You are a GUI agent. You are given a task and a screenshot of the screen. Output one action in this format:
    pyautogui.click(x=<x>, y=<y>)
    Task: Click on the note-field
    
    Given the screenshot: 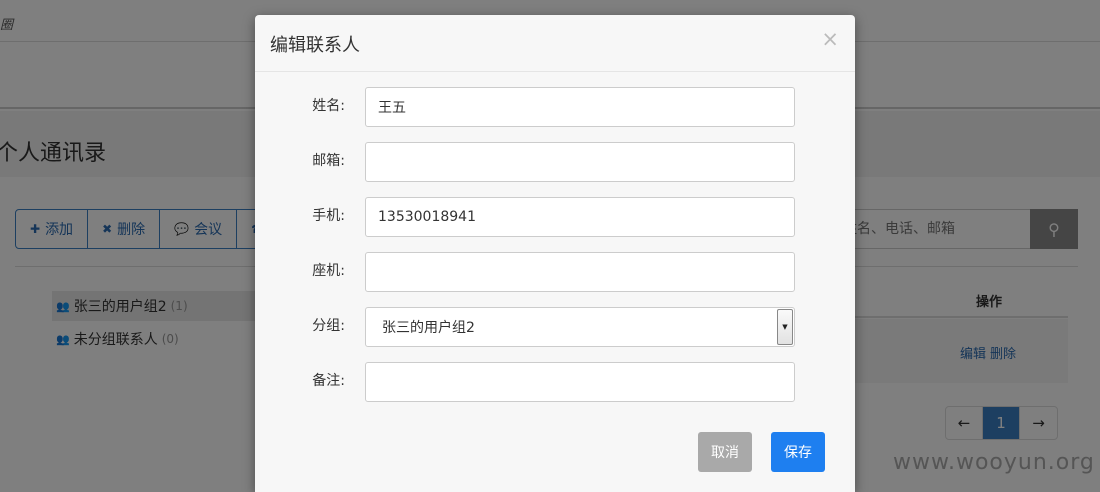 What is the action you would take?
    pyautogui.click(x=580, y=382)
    